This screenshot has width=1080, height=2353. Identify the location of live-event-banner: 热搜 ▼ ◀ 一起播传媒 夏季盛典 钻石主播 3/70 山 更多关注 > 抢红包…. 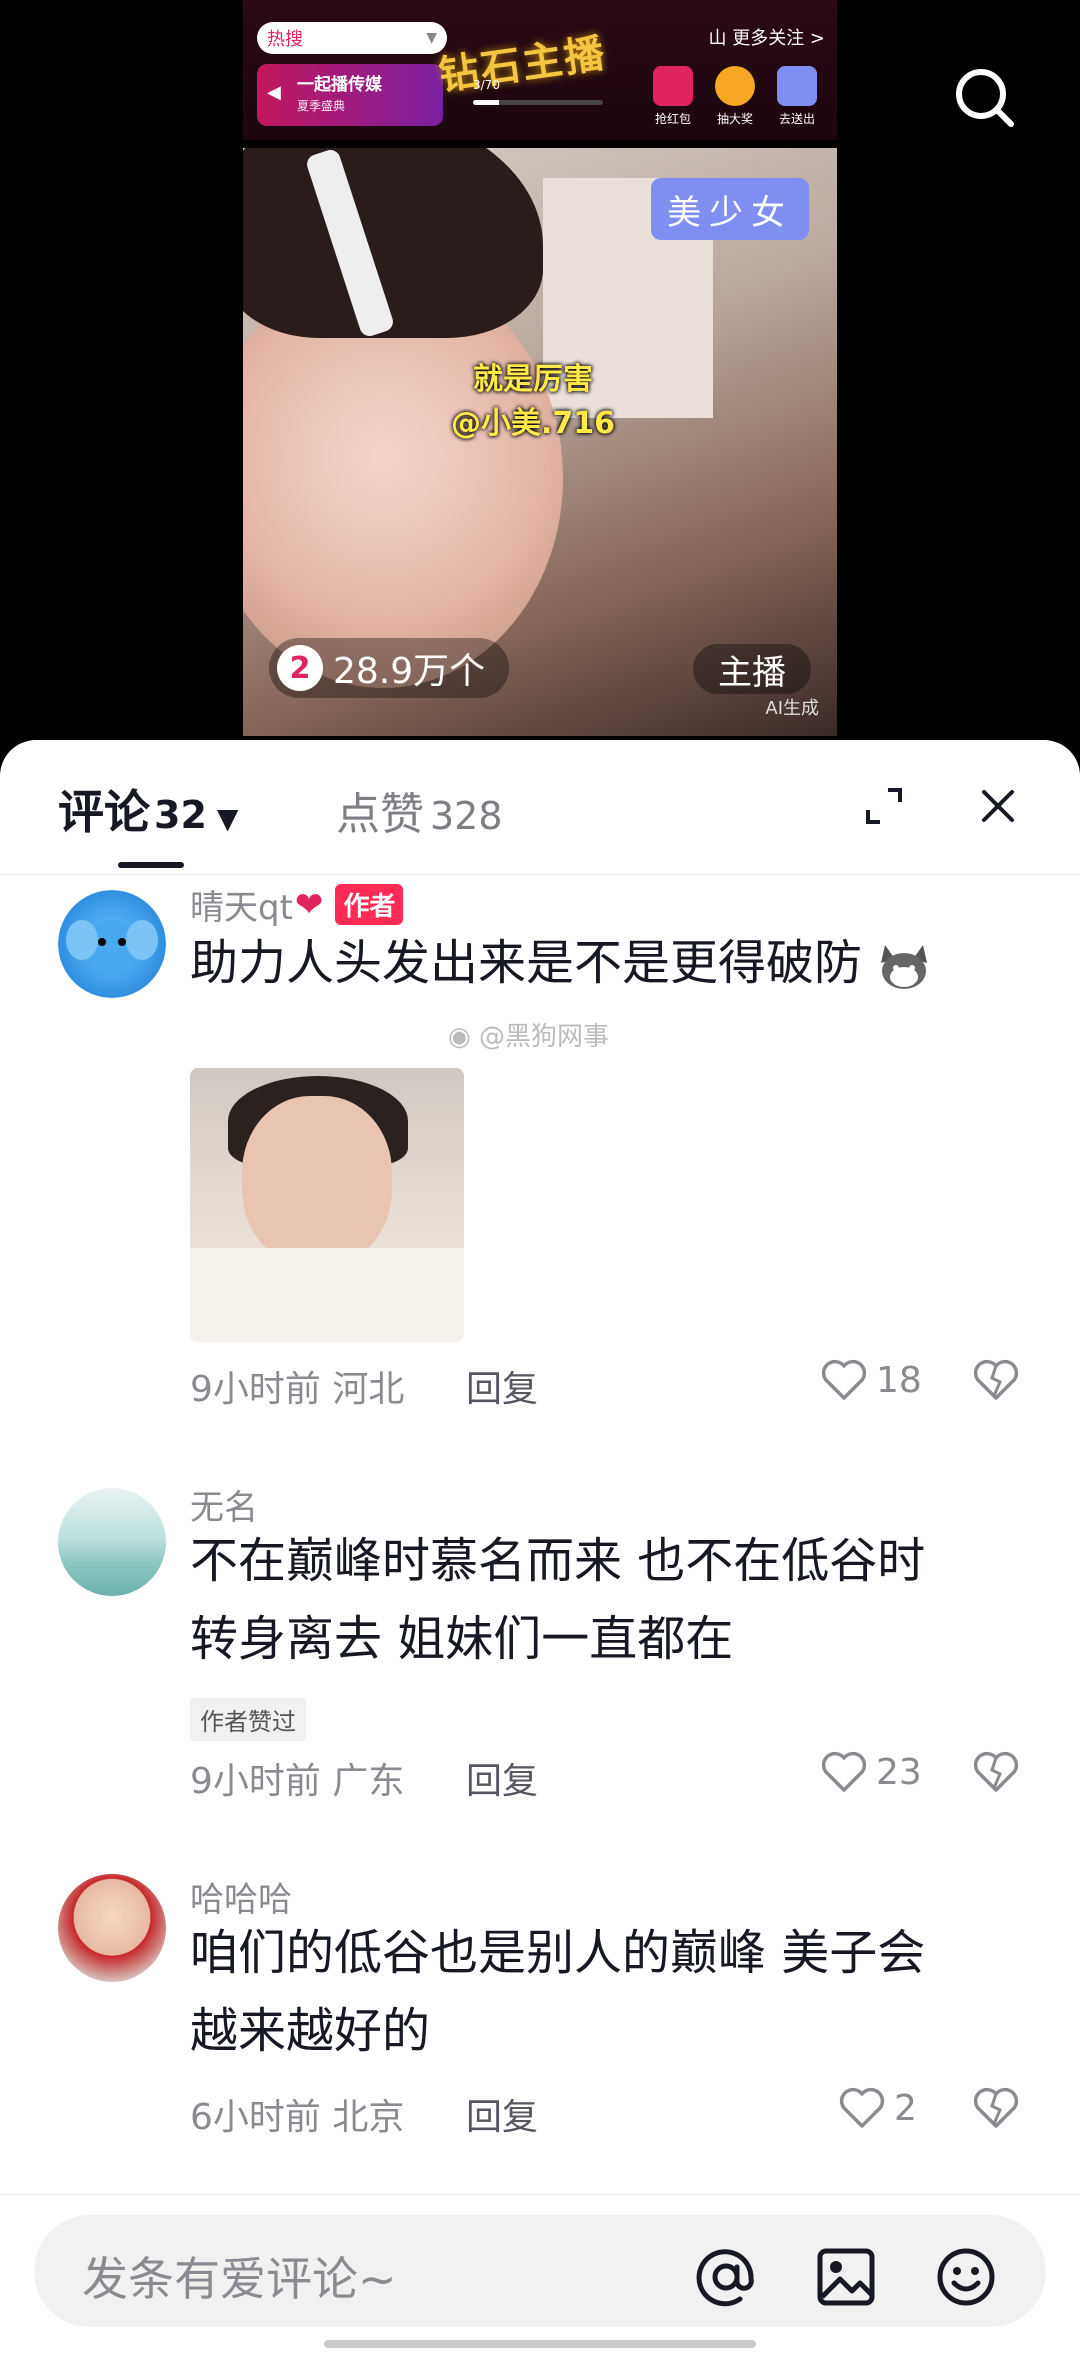
(540, 70).